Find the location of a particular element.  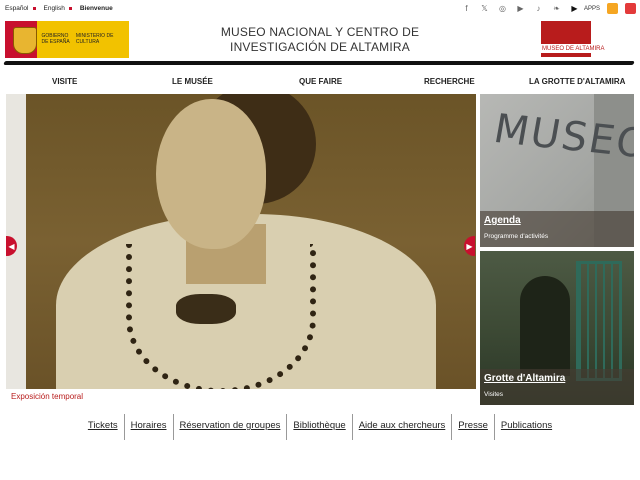

nav-que-faire: QUE FAIRE is located at coordinates (320, 81).